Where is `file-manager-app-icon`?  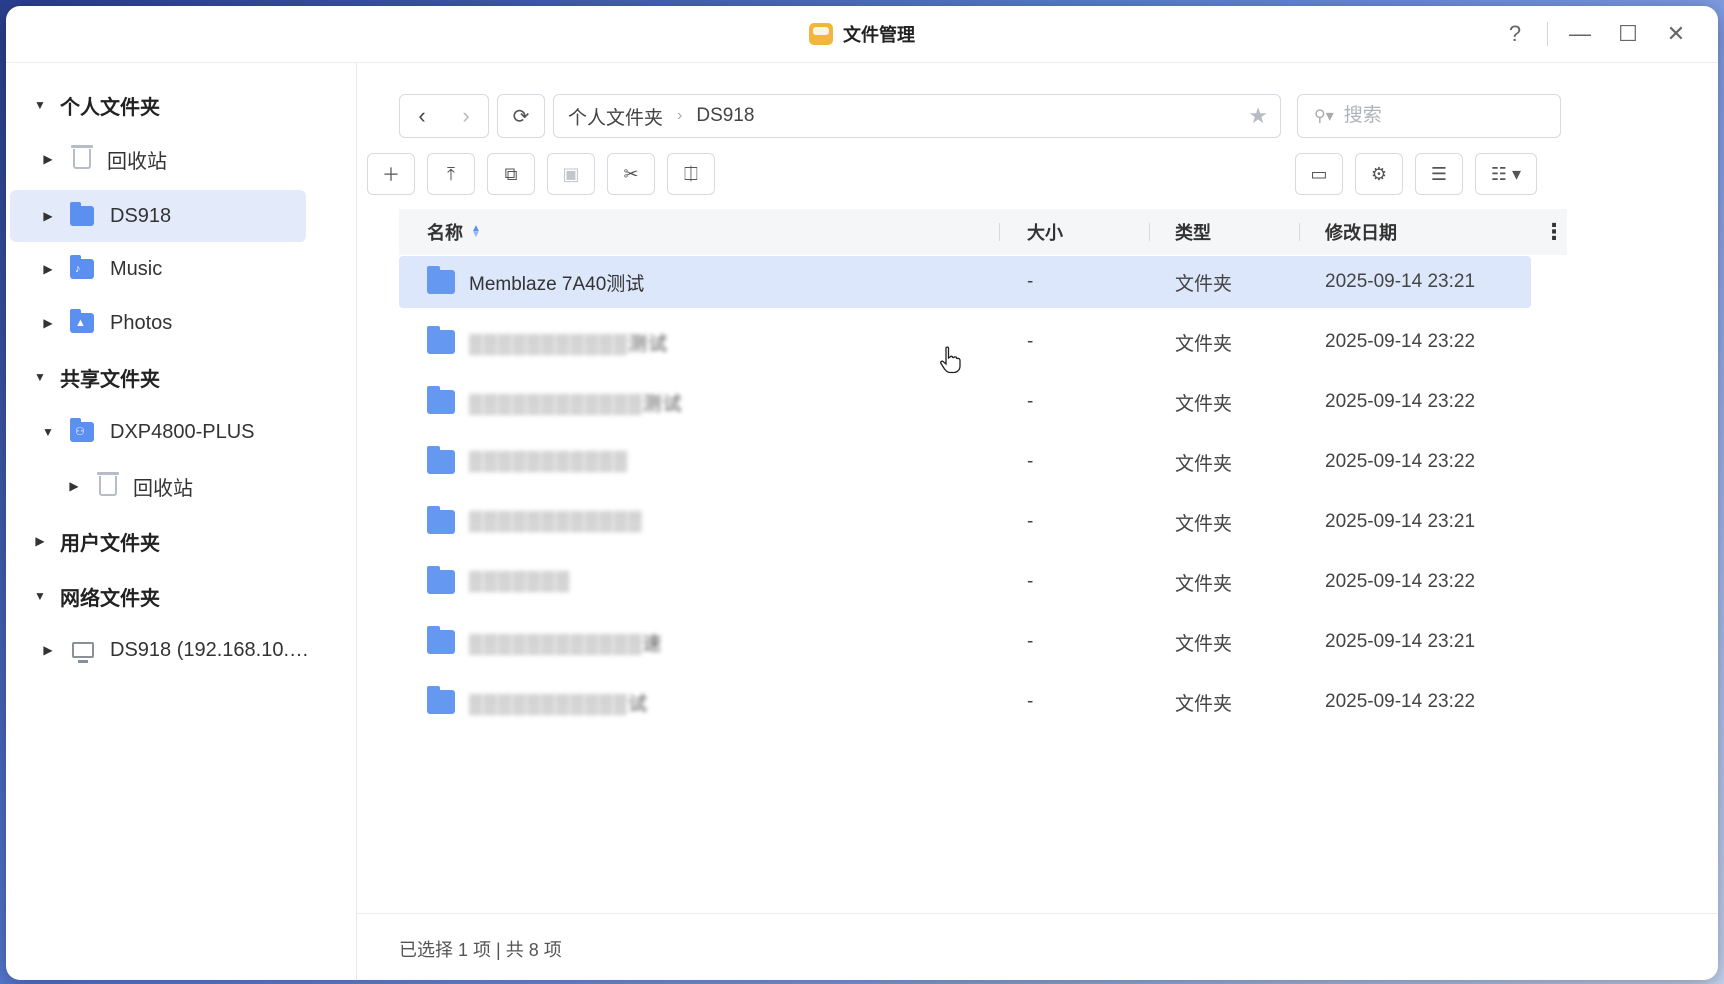
file-manager-app-icon is located at coordinates (821, 34).